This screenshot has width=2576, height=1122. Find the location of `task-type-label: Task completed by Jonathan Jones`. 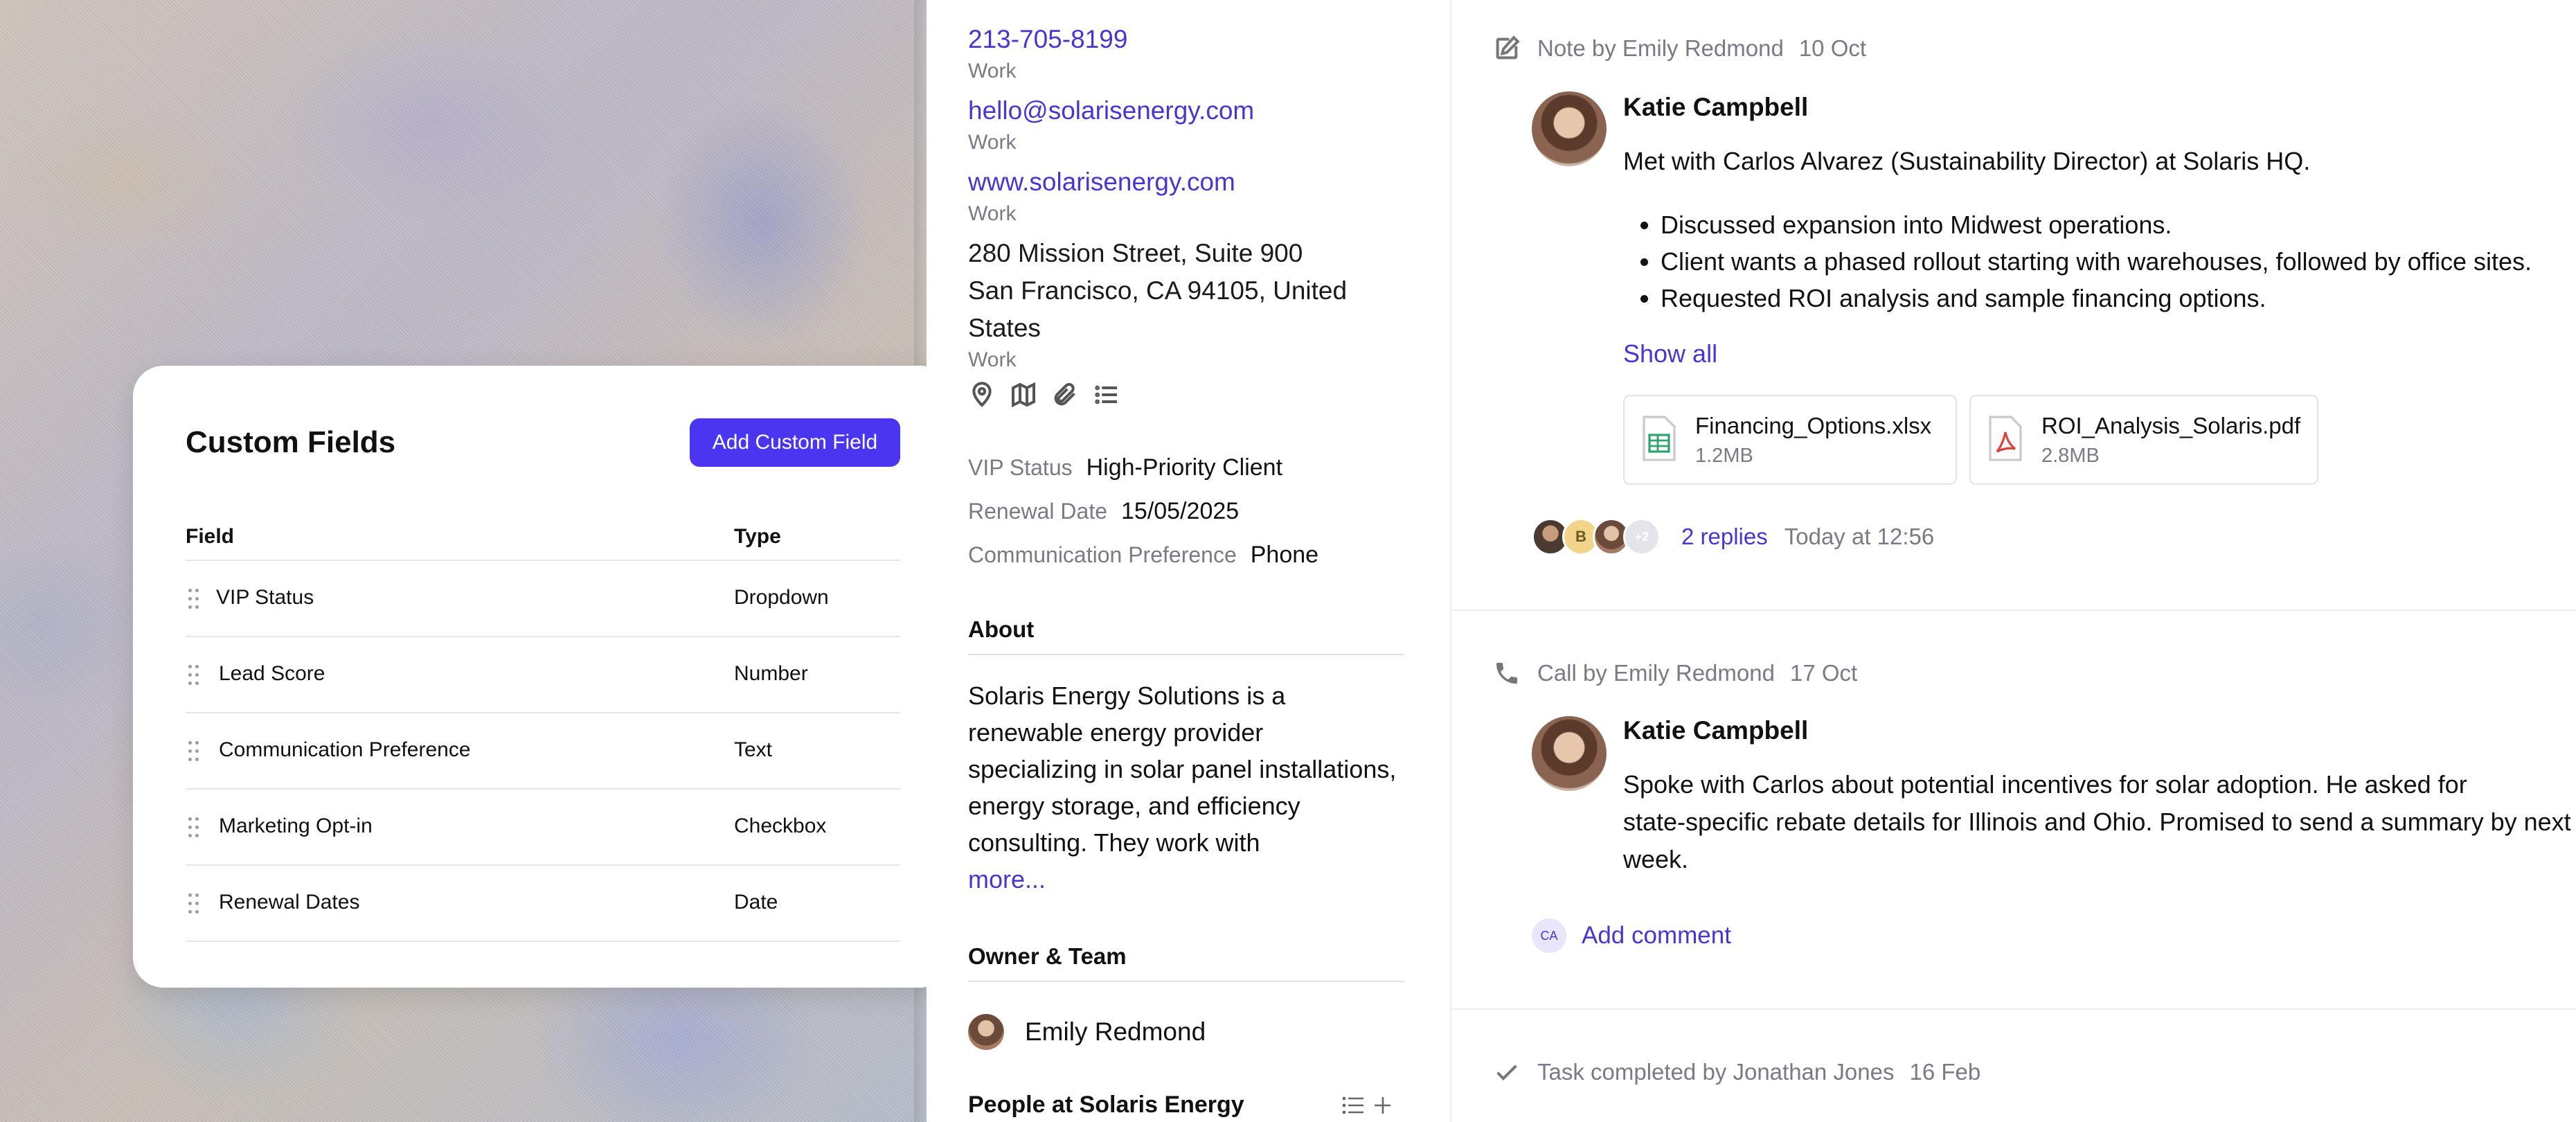

task-type-label: Task completed by Jonathan Jones is located at coordinates (1716, 1072).